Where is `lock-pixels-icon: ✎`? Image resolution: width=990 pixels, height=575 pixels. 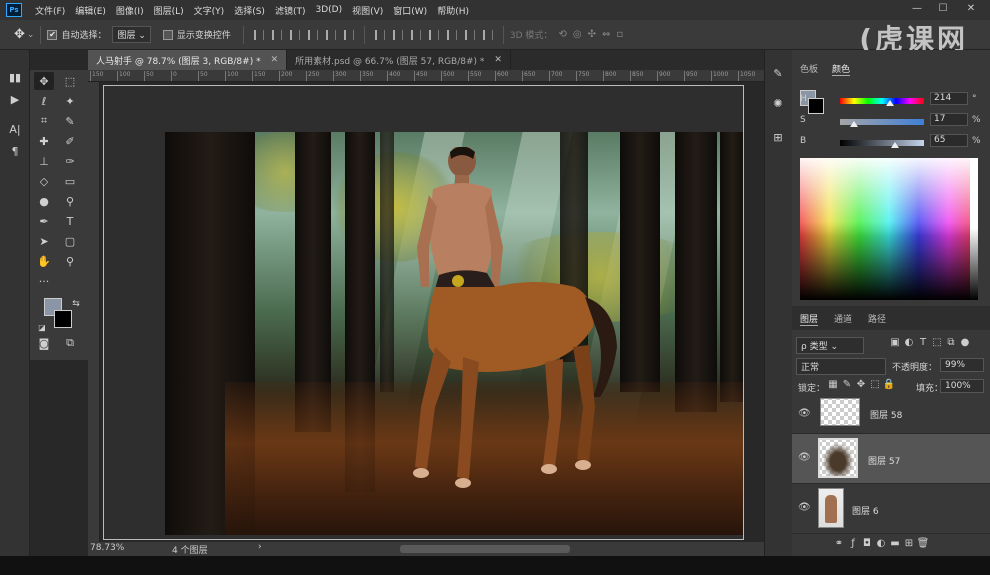 lock-pixels-icon: ✎ is located at coordinates (847, 384).